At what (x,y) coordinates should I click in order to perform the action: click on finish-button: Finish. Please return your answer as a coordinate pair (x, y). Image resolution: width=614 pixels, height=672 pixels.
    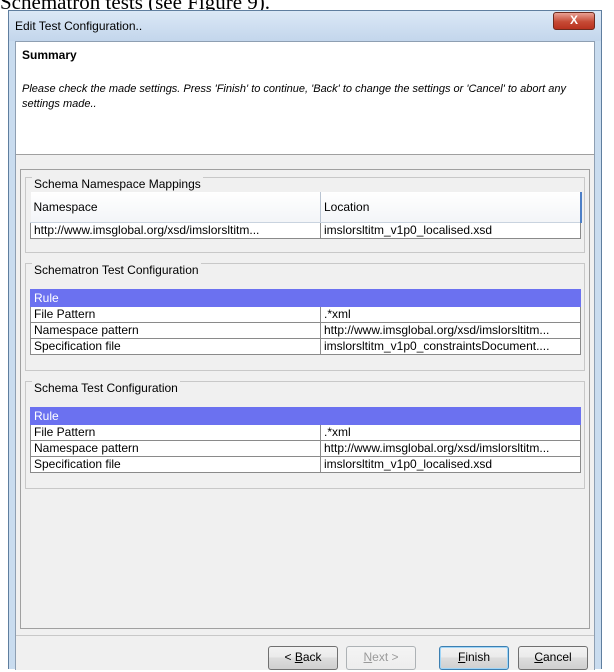
    Looking at the image, I should click on (474, 658).